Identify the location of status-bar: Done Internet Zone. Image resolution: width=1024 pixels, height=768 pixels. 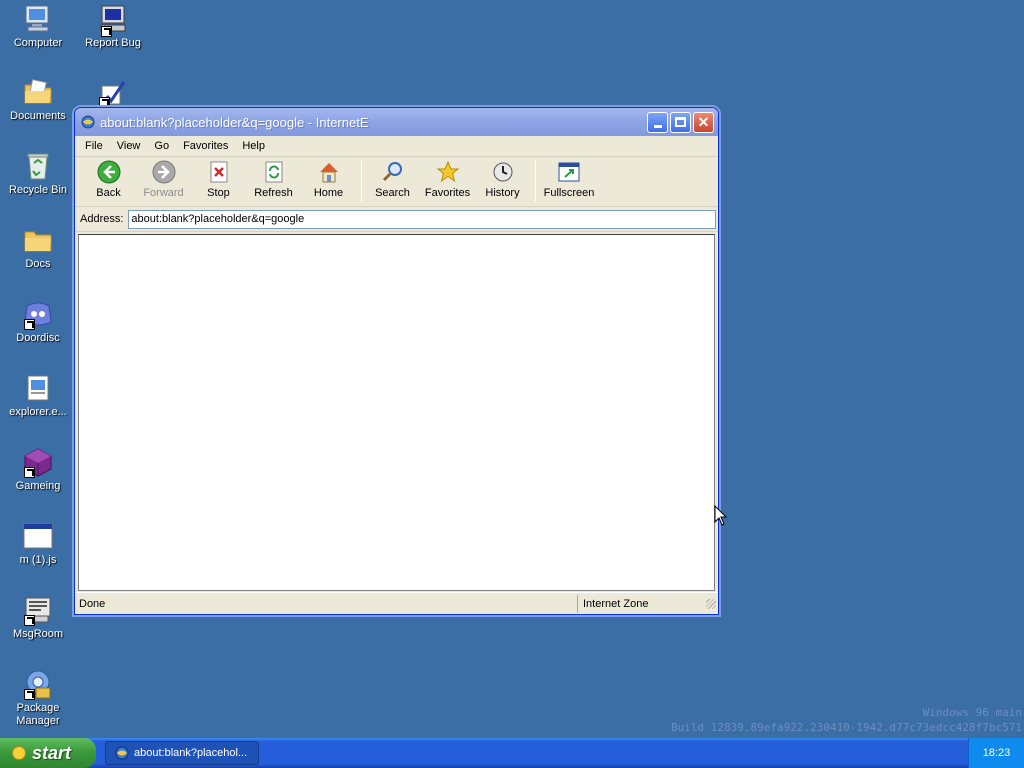
(396, 603).